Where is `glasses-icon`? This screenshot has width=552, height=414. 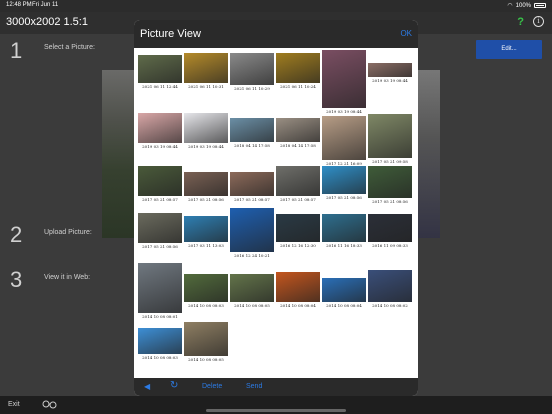 glasses-icon is located at coordinates (50, 404).